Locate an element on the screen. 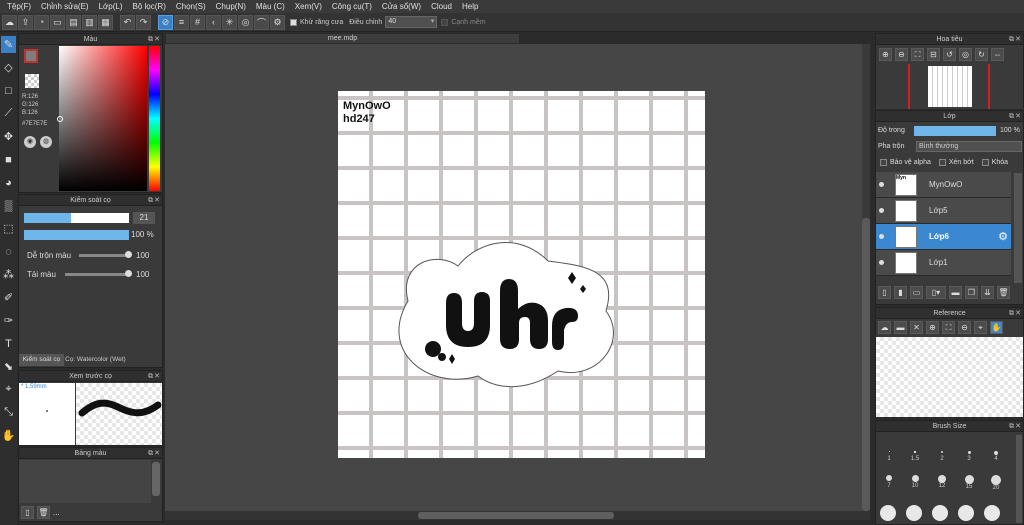  size-option: 2 is located at coordinates (942, 456).